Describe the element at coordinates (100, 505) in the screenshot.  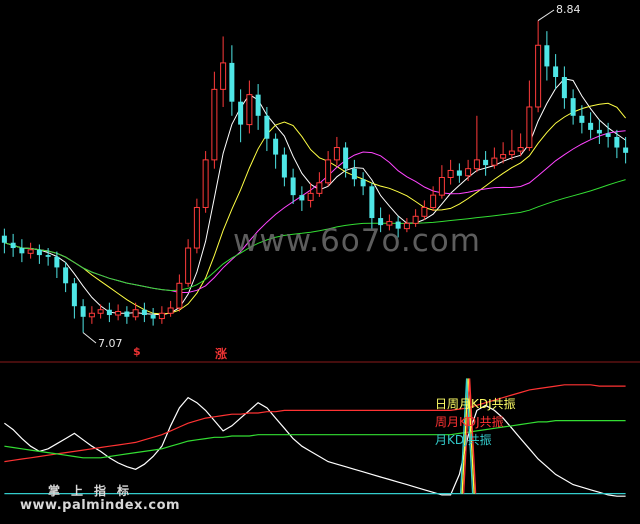
I see `watermark-url: www.palmindex.com` at that location.